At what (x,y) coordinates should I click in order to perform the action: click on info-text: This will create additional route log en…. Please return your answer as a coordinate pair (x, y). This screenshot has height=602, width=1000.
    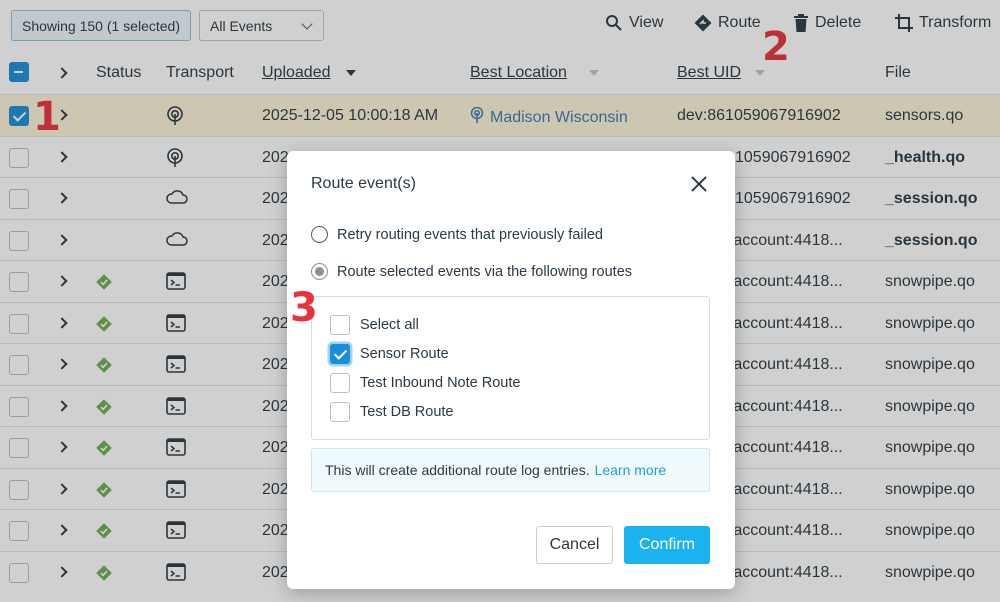
    Looking at the image, I should click on (457, 470).